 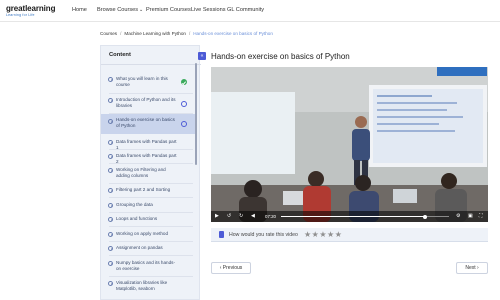 I want to click on nav-browse-courses-label: Browse Courses, so click(x=118, y=10).